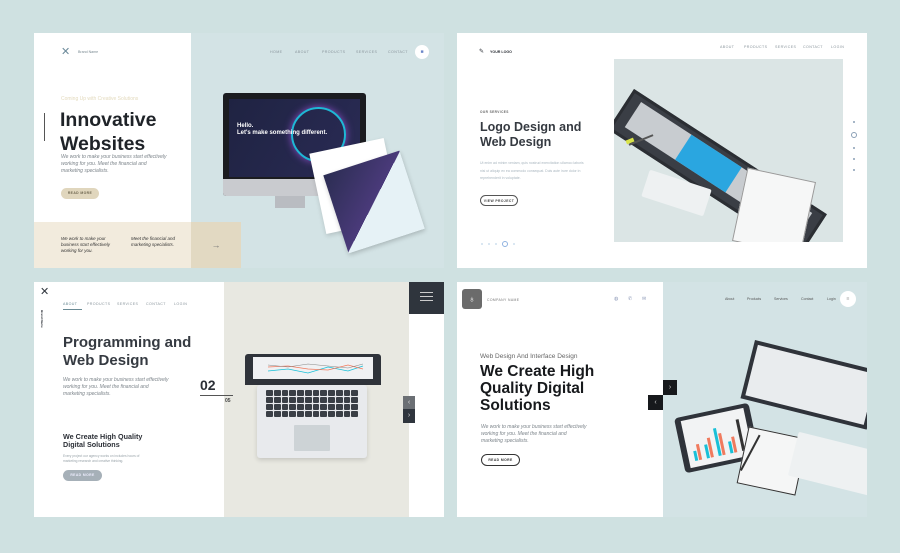 The height and width of the screenshot is (553, 900). I want to click on laptop-illustration, so click(313, 369).